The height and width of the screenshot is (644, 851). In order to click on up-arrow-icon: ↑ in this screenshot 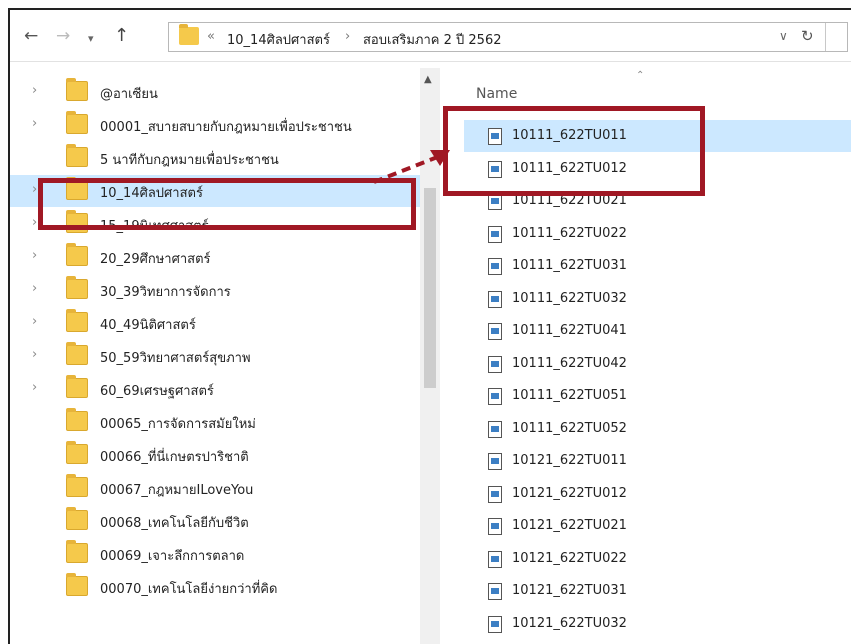, I will do `click(121, 36)`.